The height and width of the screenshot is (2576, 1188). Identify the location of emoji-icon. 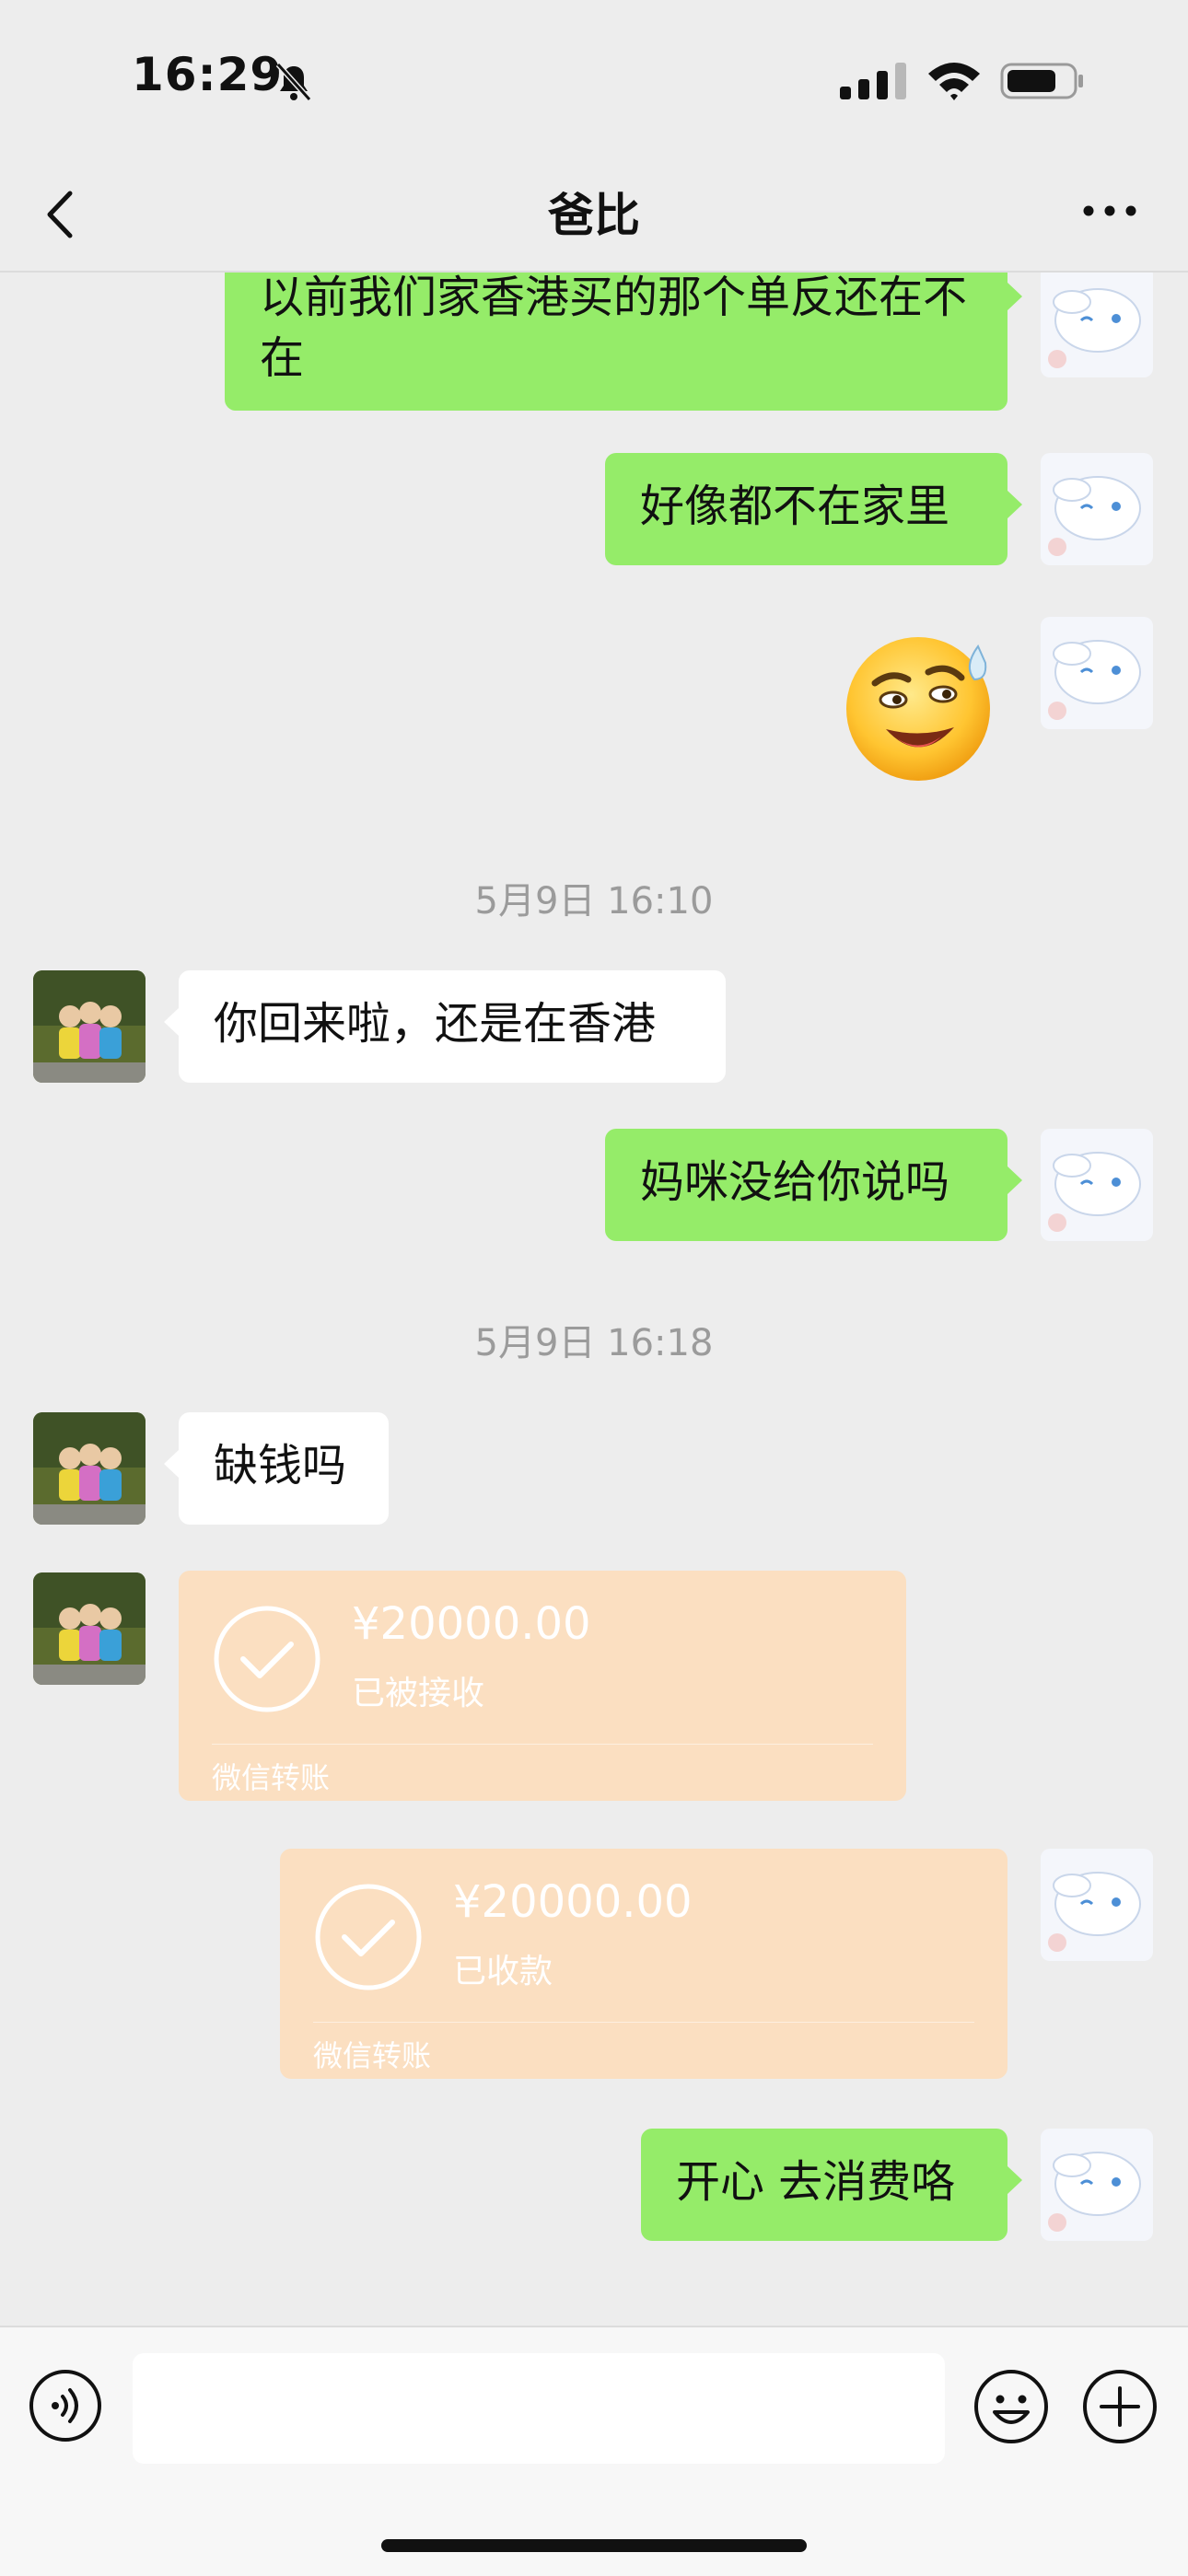
(1011, 2406).